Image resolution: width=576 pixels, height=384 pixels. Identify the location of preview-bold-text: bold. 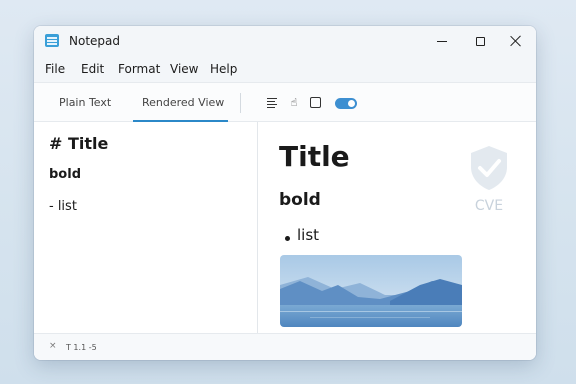
(300, 200).